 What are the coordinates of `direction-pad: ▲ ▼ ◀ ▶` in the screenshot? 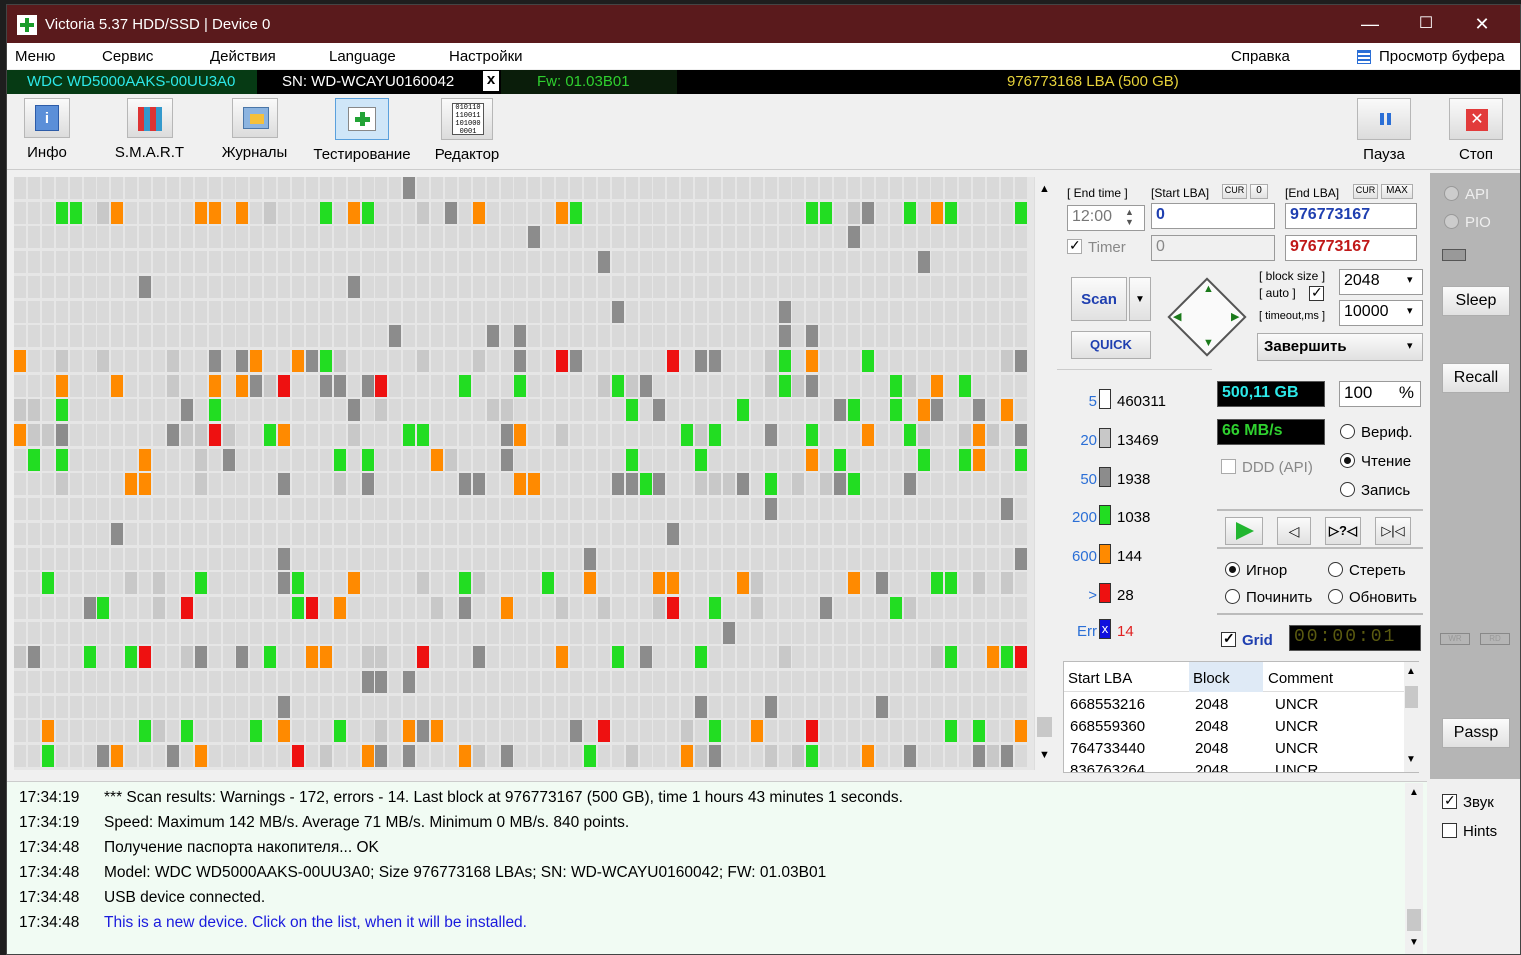 It's located at (1207, 317).